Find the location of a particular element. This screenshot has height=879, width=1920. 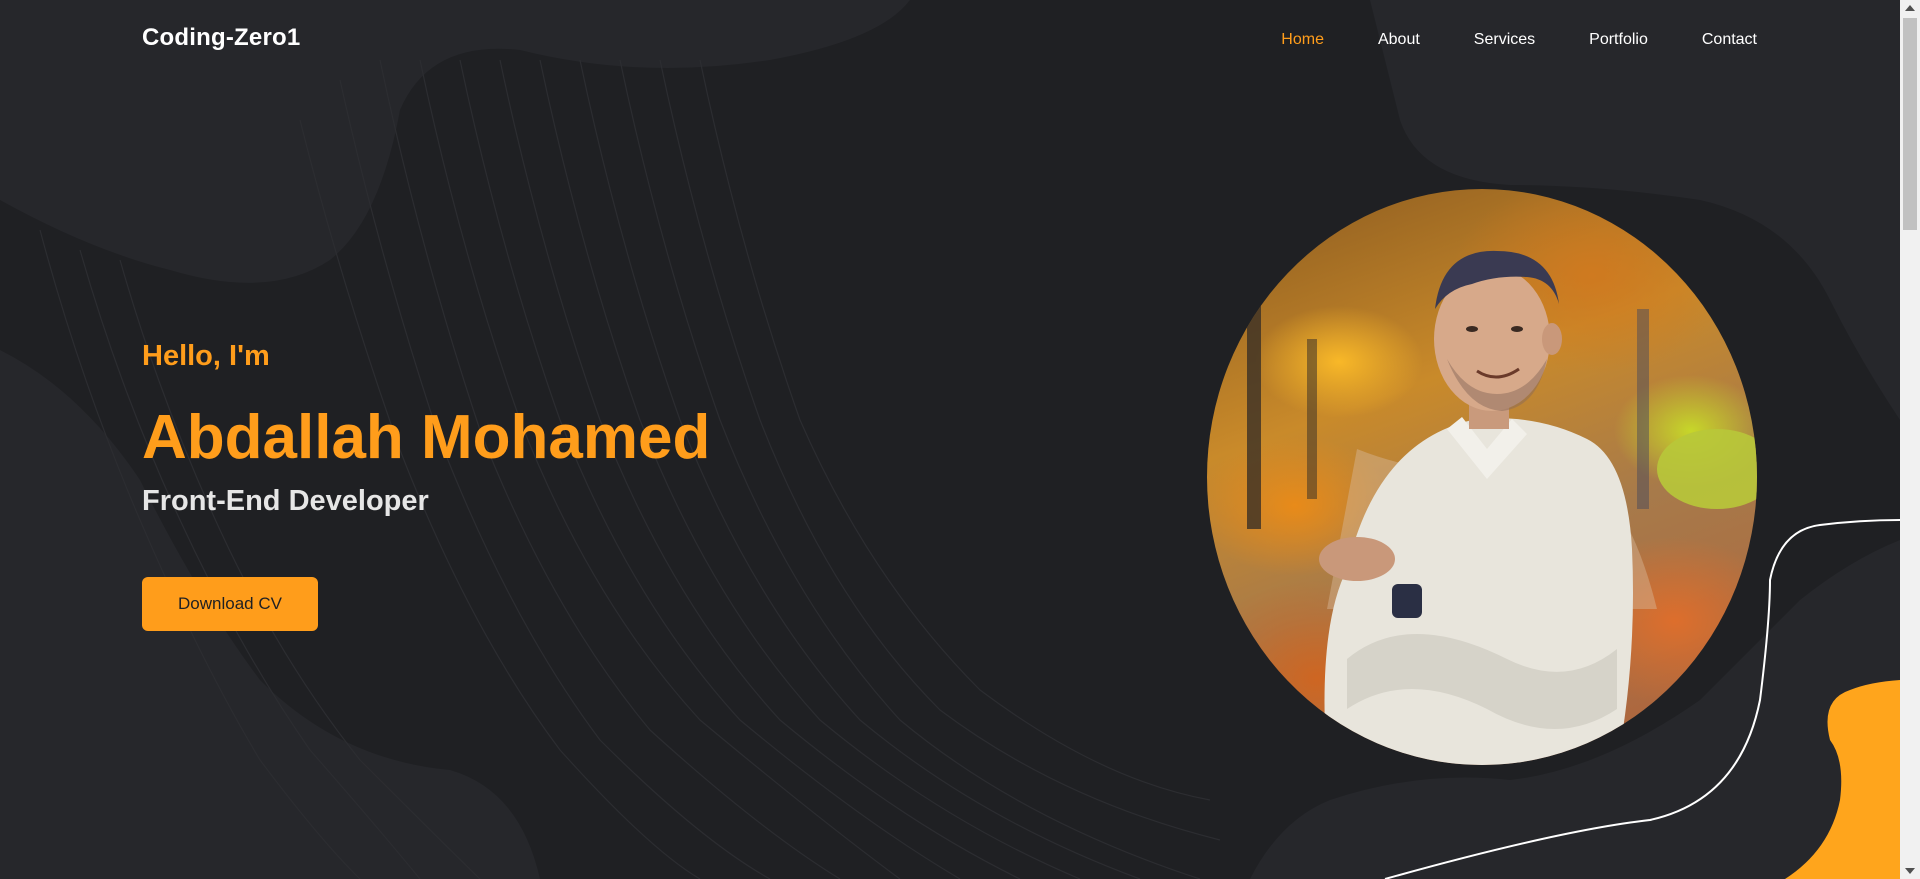

nav-link-portfolio: Portfolio is located at coordinates (1618, 40).